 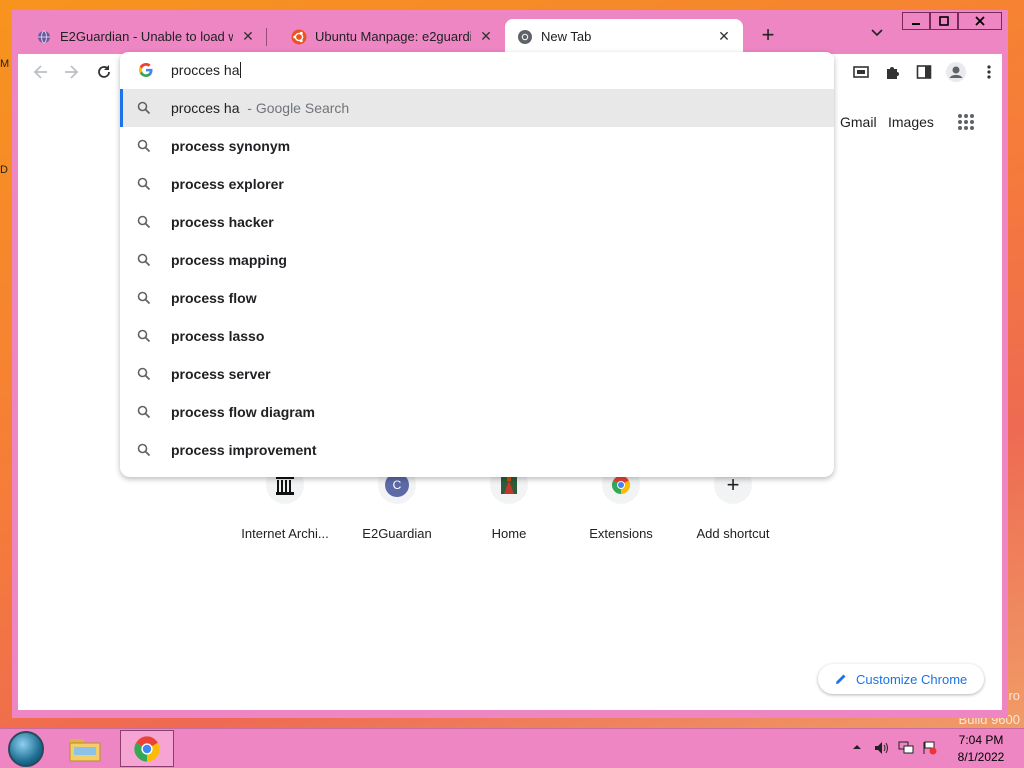 I want to click on network-icon, so click(x=906, y=749).